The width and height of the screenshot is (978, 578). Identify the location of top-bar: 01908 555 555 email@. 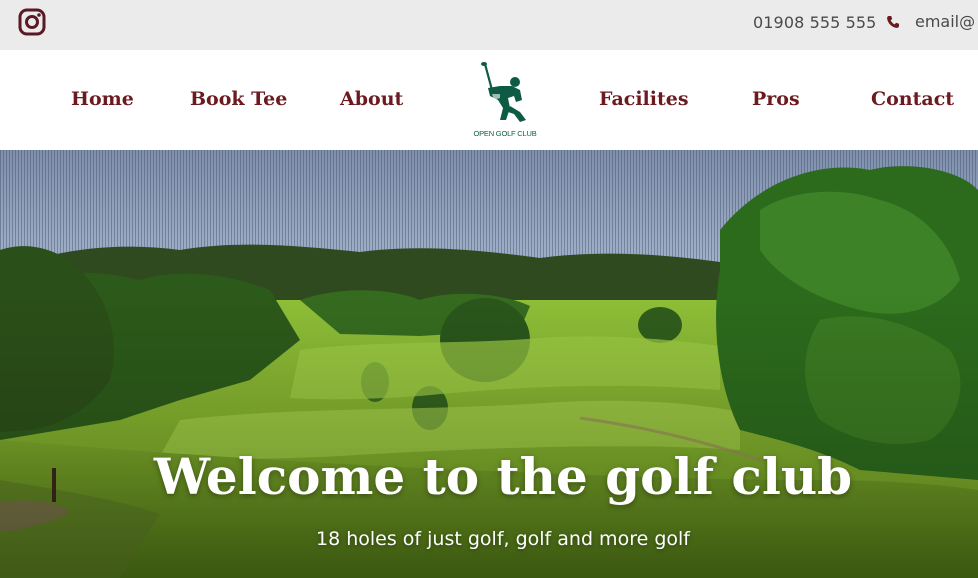
(489, 25).